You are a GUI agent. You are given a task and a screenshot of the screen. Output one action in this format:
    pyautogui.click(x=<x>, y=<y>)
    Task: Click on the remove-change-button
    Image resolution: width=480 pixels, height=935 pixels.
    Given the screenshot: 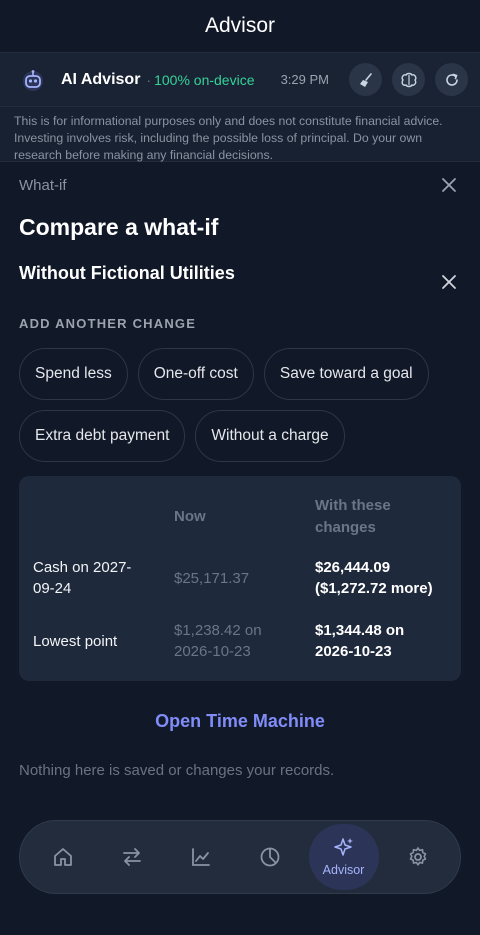 What is the action you would take?
    pyautogui.click(x=449, y=282)
    